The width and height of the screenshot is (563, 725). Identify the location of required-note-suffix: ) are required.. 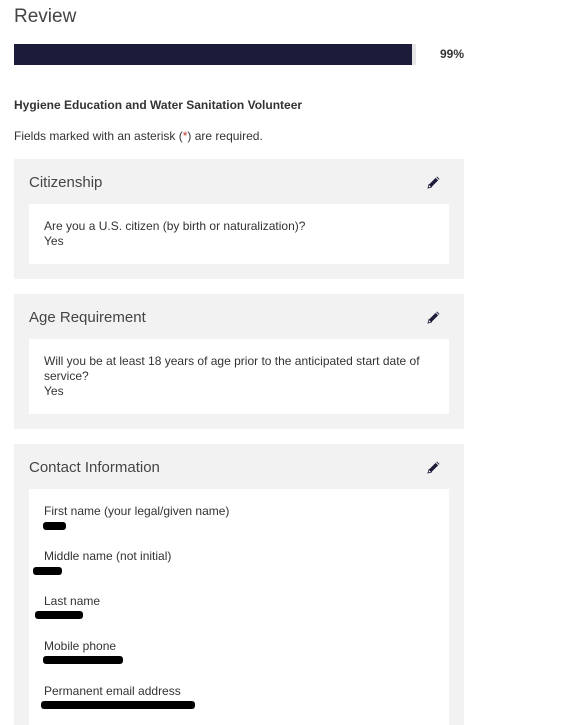
(225, 136).